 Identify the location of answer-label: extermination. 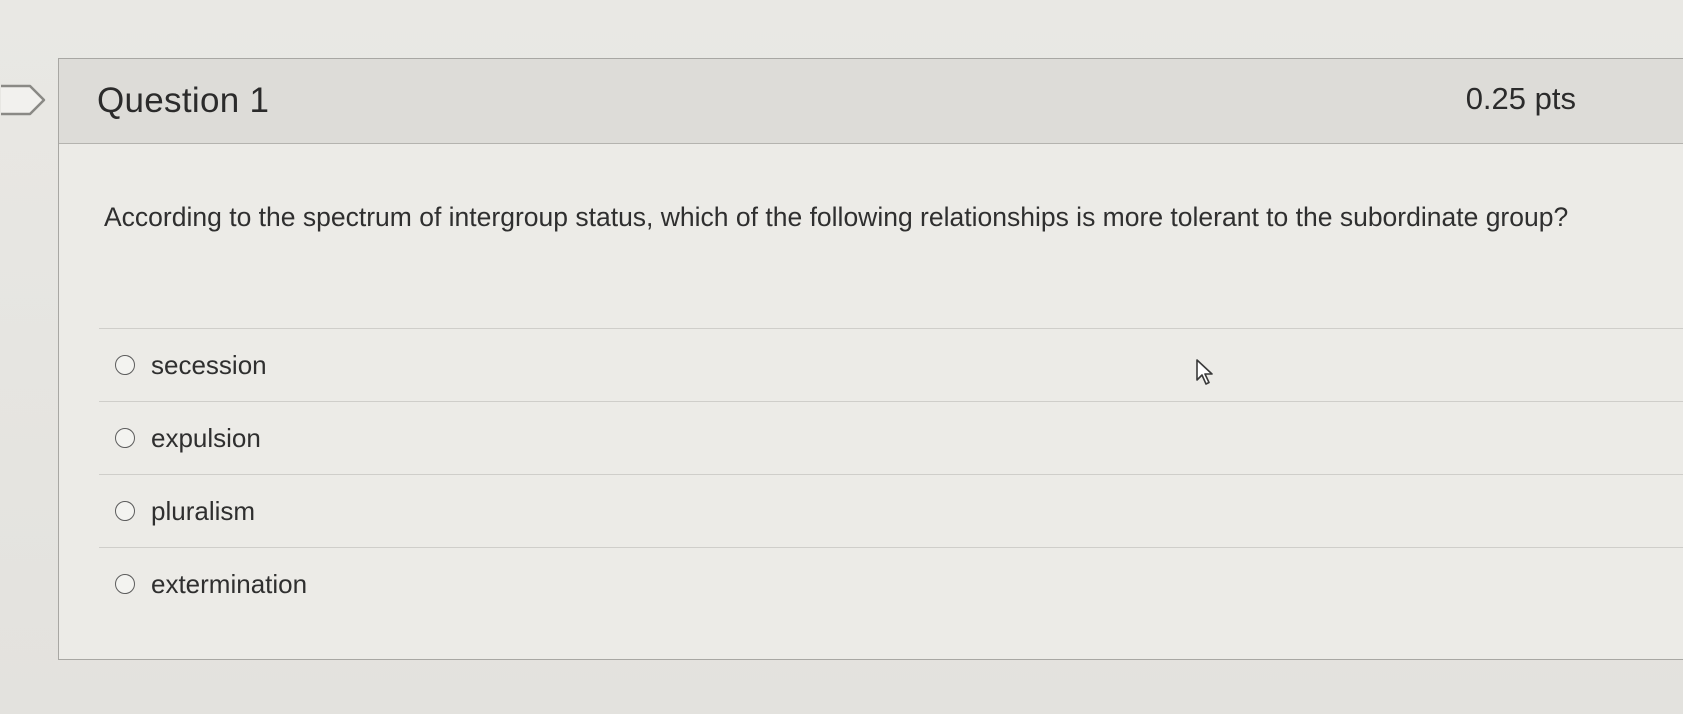
(229, 583).